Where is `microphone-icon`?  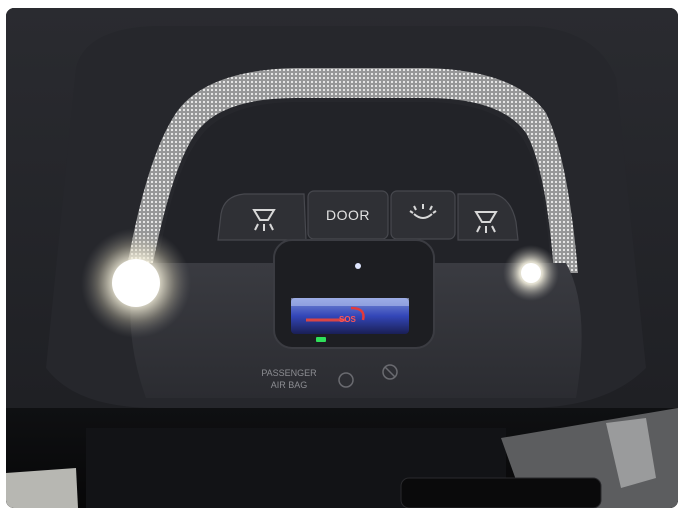 microphone-icon is located at coordinates (358, 266).